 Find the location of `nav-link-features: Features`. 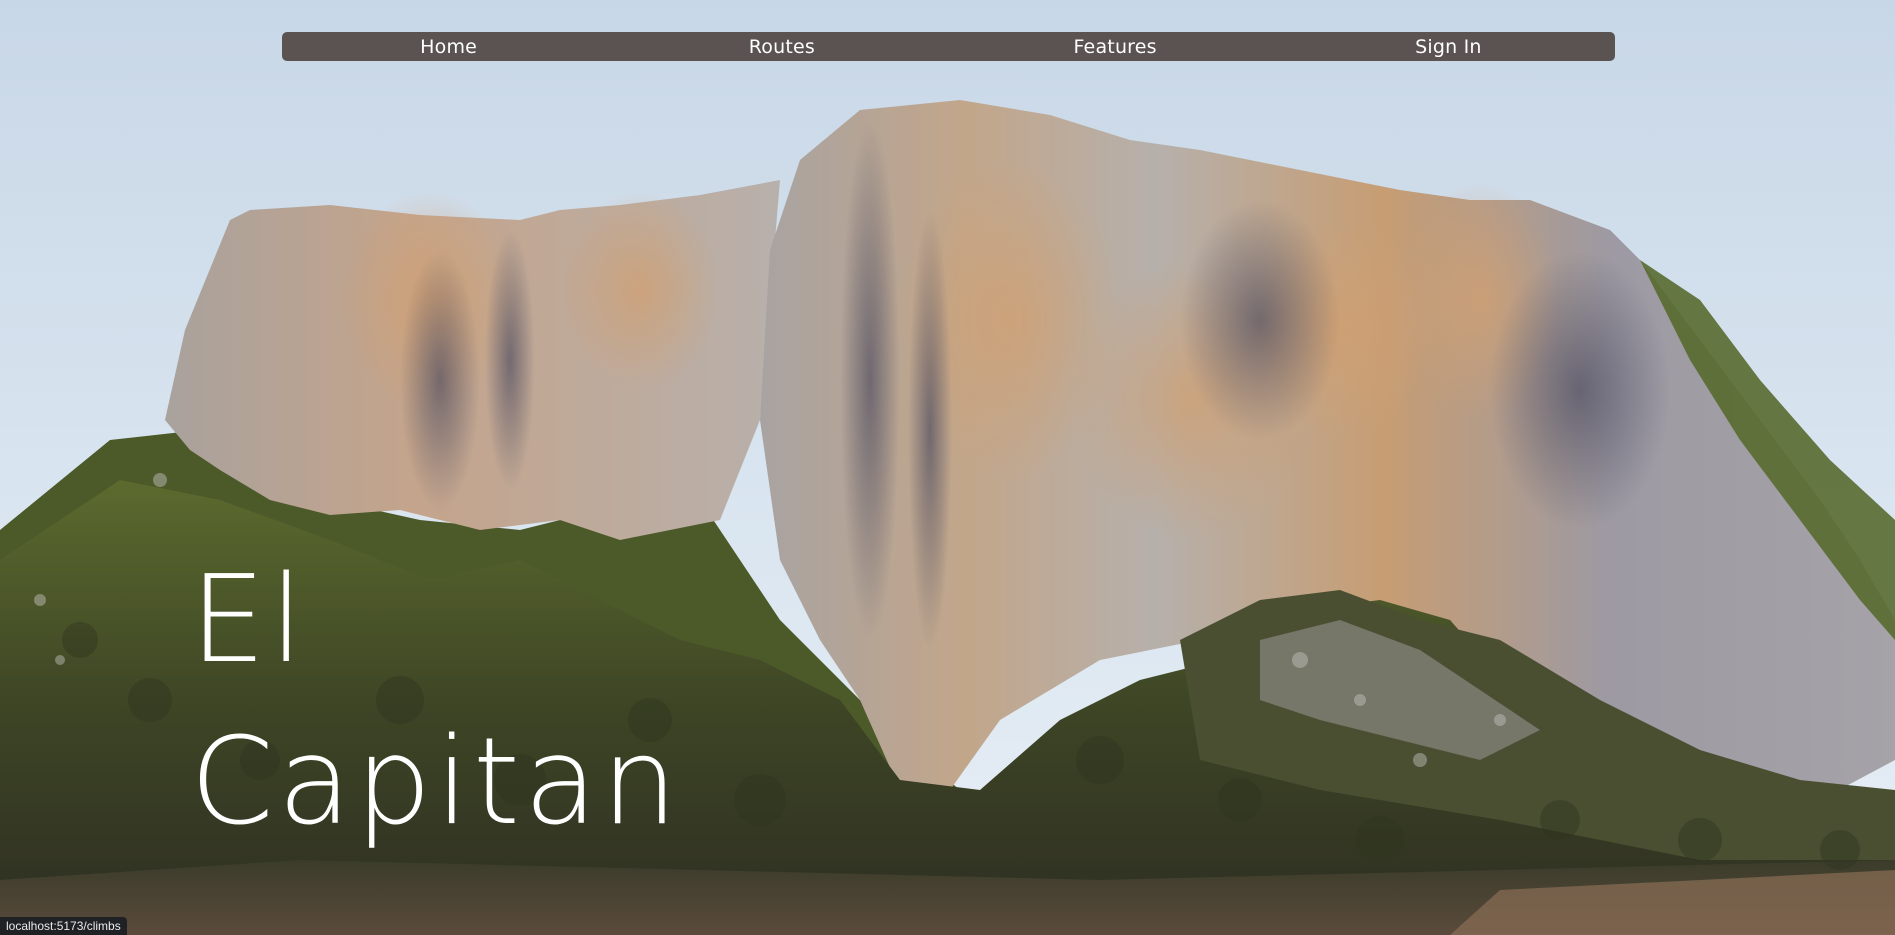

nav-link-features: Features is located at coordinates (1115, 47).